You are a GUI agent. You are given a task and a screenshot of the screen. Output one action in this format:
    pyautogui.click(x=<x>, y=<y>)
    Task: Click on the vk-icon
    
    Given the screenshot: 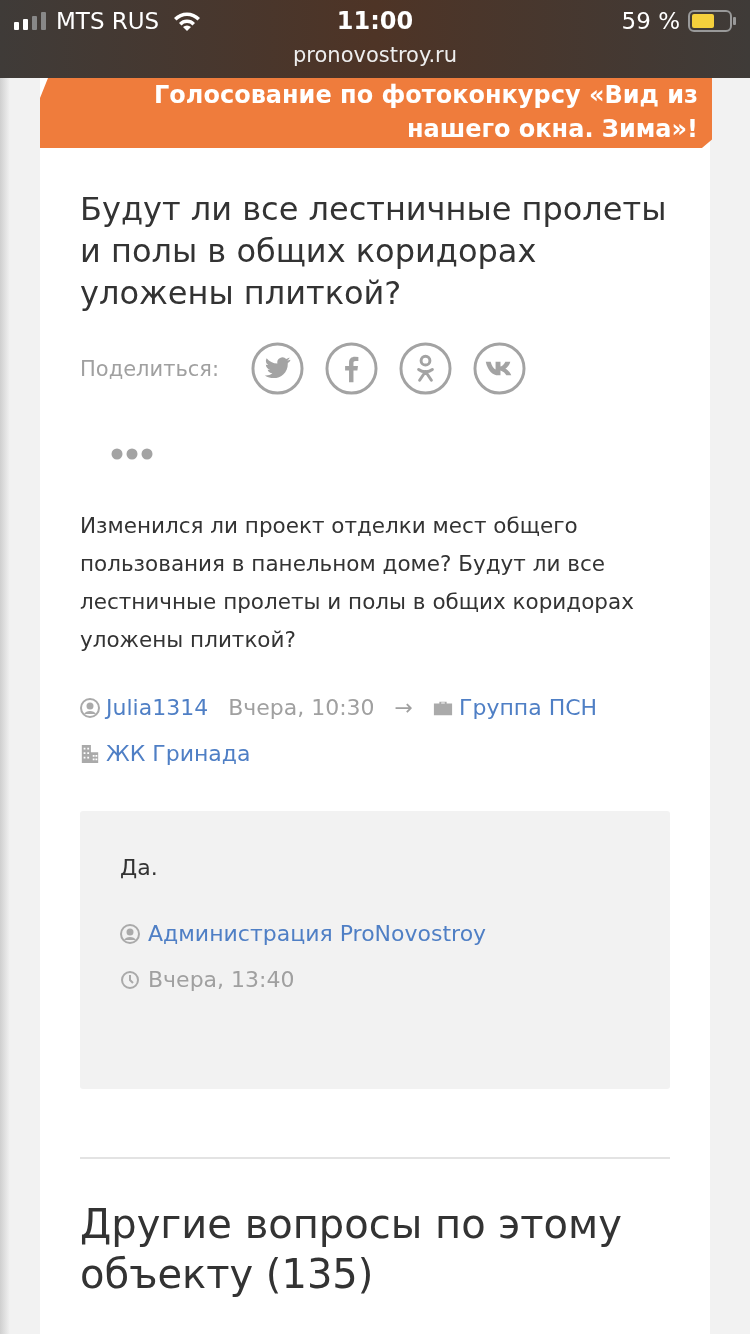 What is the action you would take?
    pyautogui.click(x=499, y=368)
    